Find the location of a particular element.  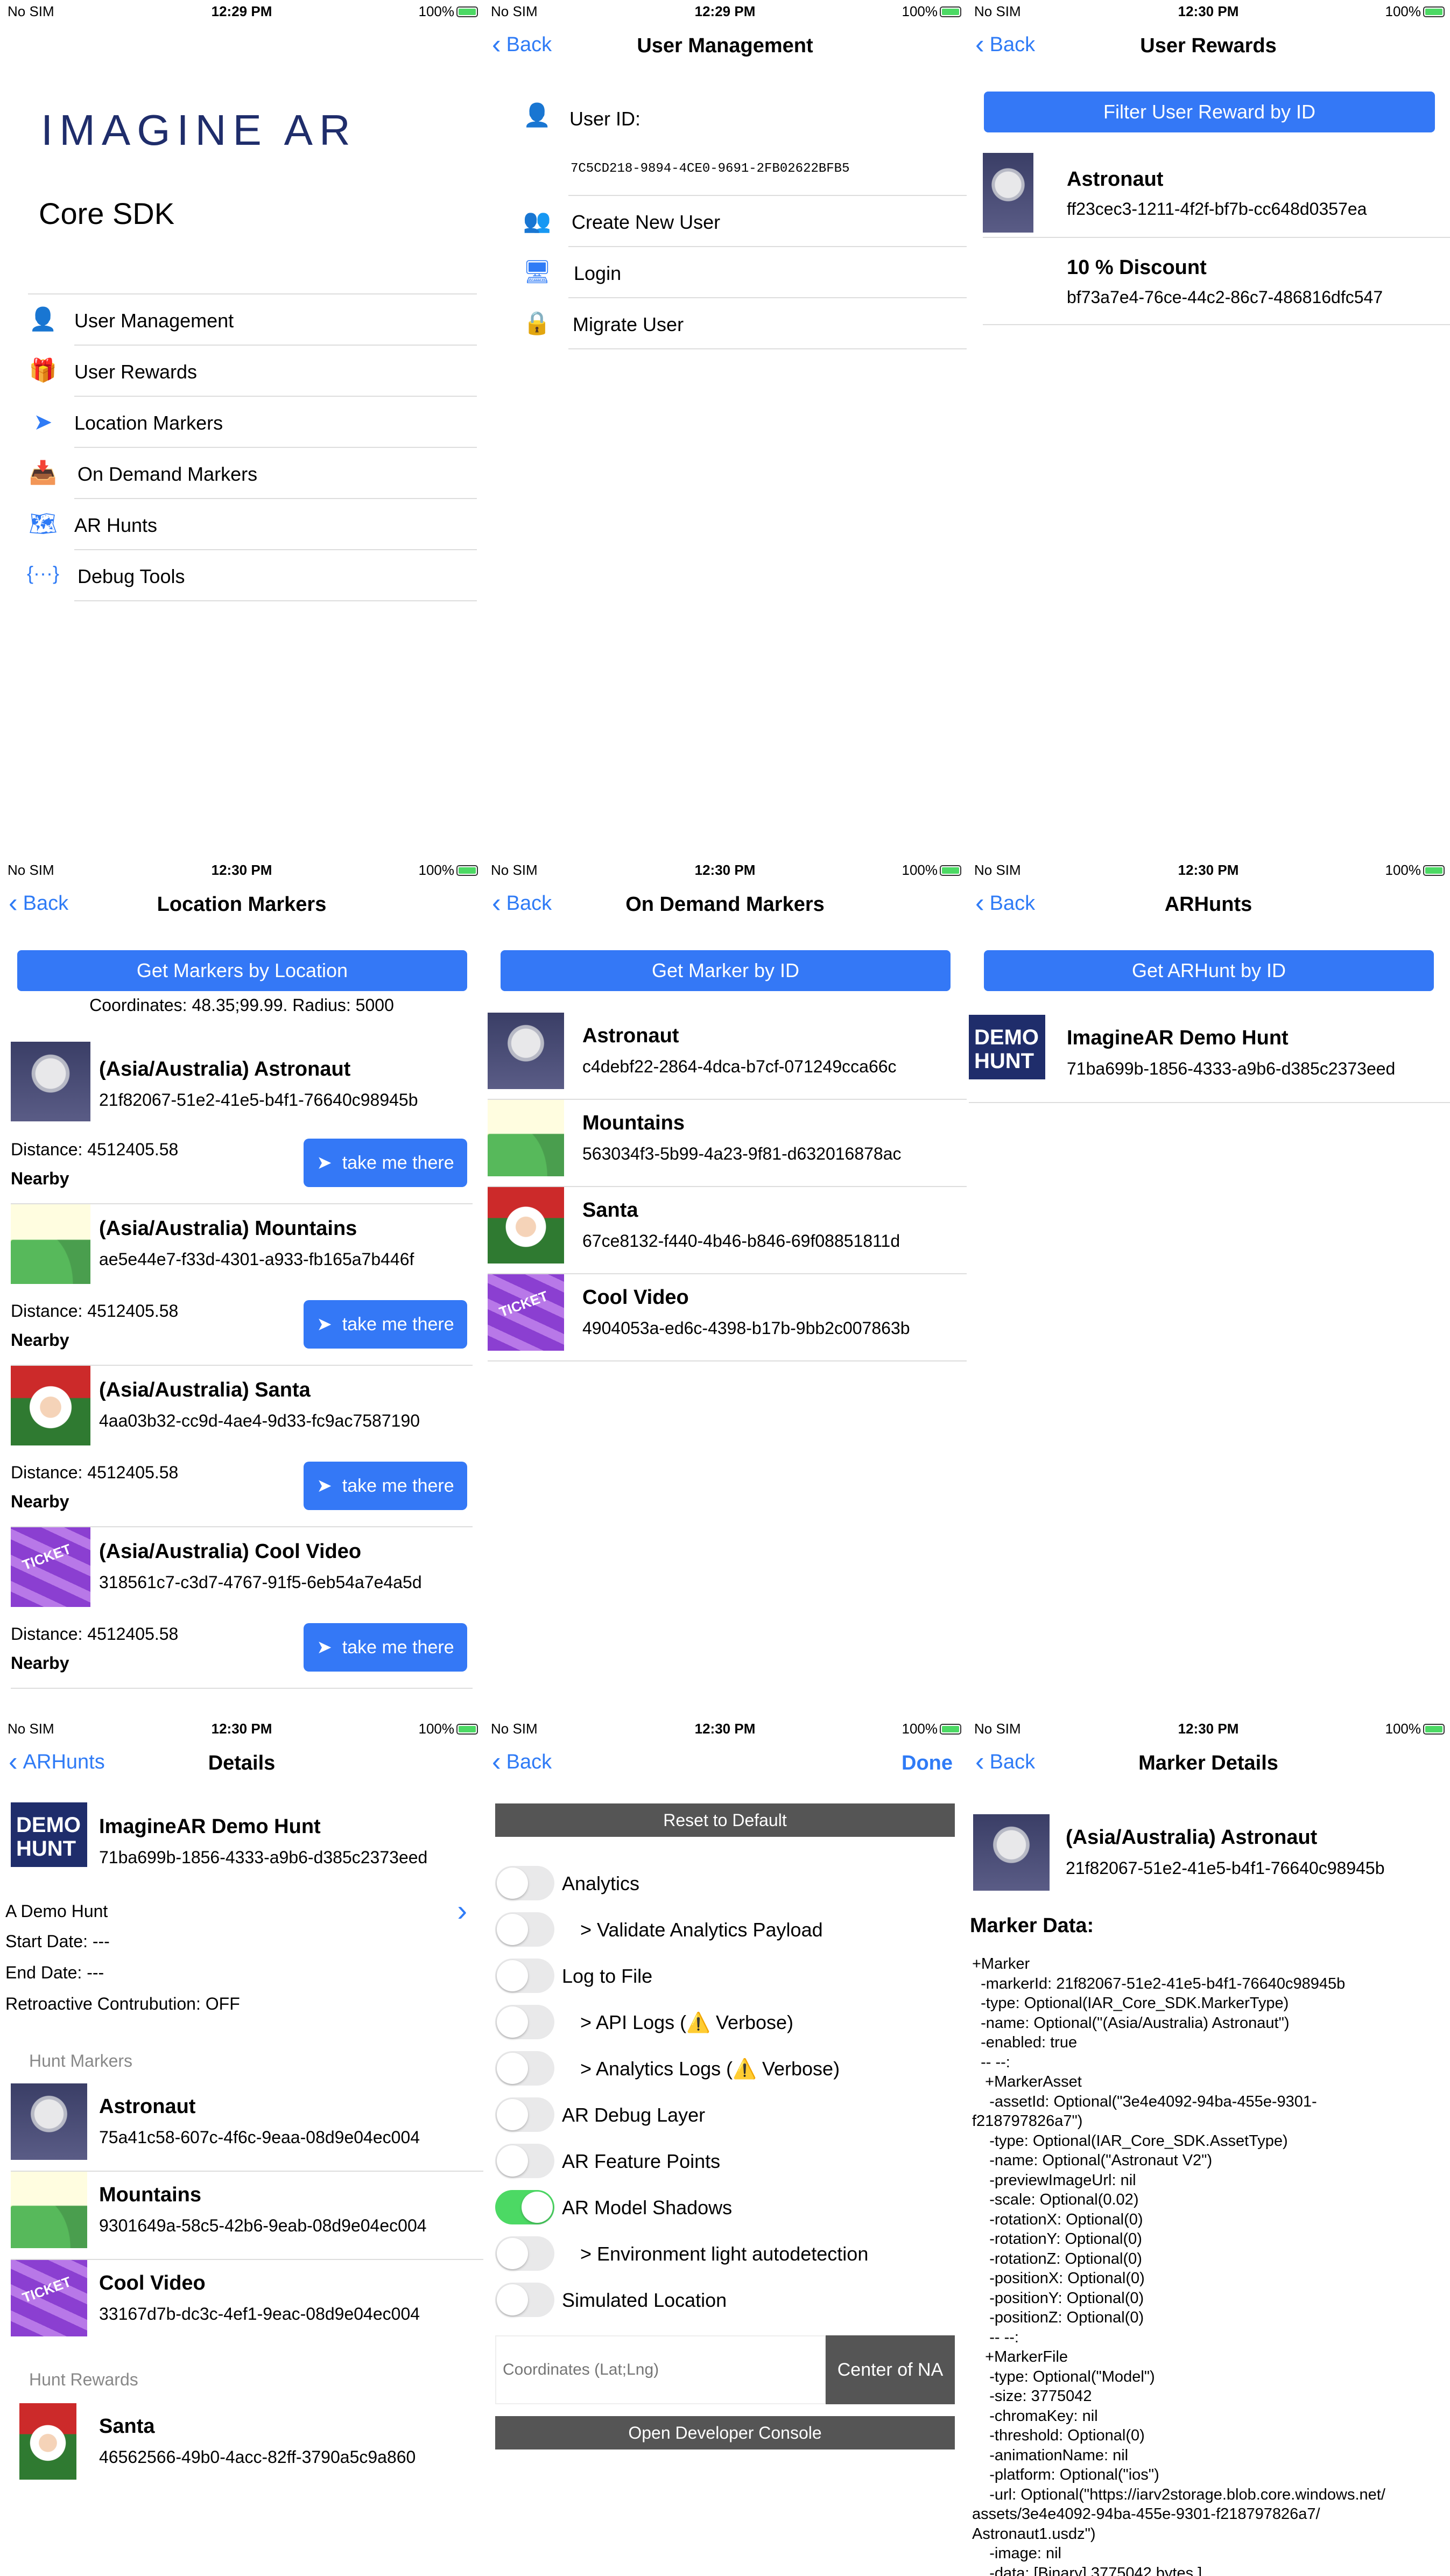

toggle-row-api-logs: > API Logs (⚠️ Verbose) is located at coordinates (725, 2022).